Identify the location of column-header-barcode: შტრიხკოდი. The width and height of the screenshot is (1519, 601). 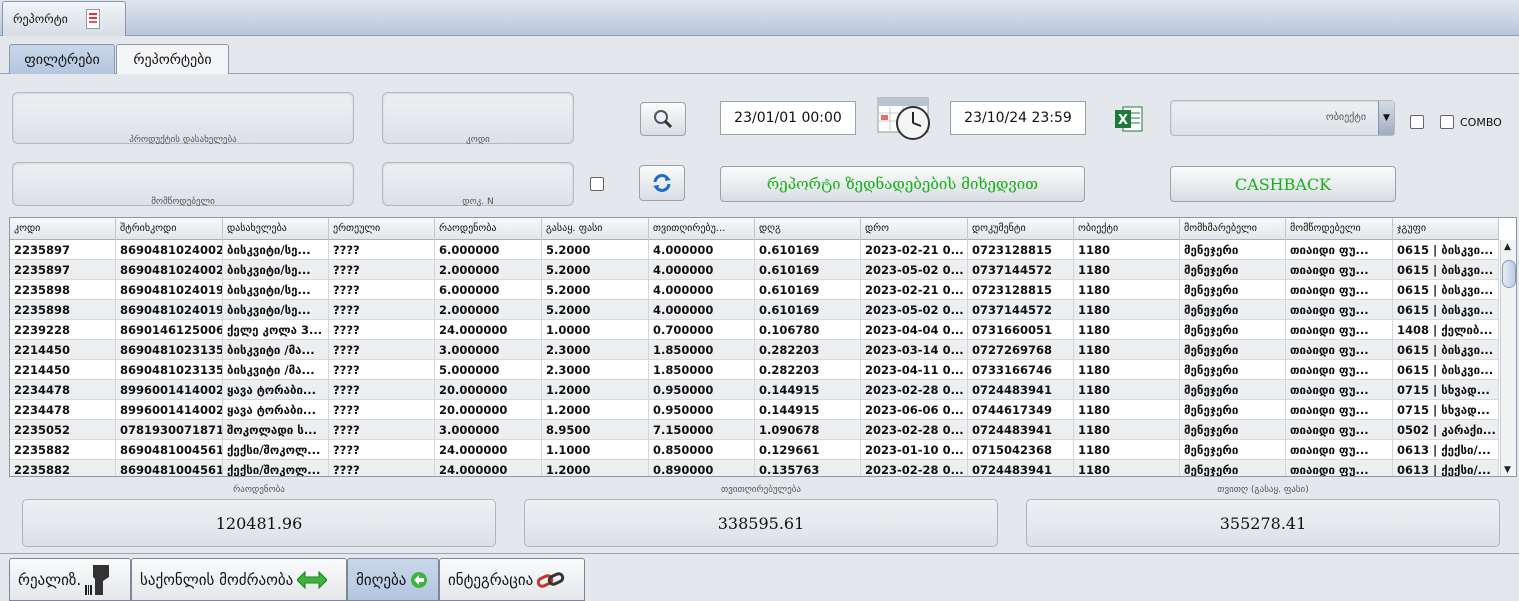
(169, 229).